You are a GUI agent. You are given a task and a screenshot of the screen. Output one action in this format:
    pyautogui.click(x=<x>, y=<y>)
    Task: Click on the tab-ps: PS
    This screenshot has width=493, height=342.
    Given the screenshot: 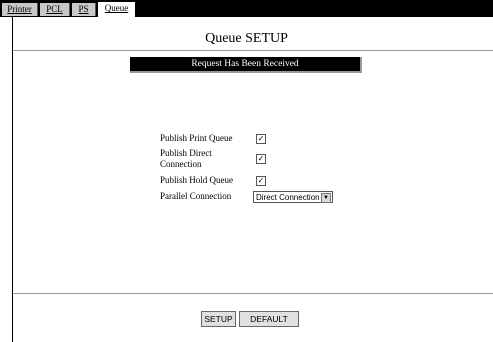 What is the action you would take?
    pyautogui.click(x=84, y=9)
    